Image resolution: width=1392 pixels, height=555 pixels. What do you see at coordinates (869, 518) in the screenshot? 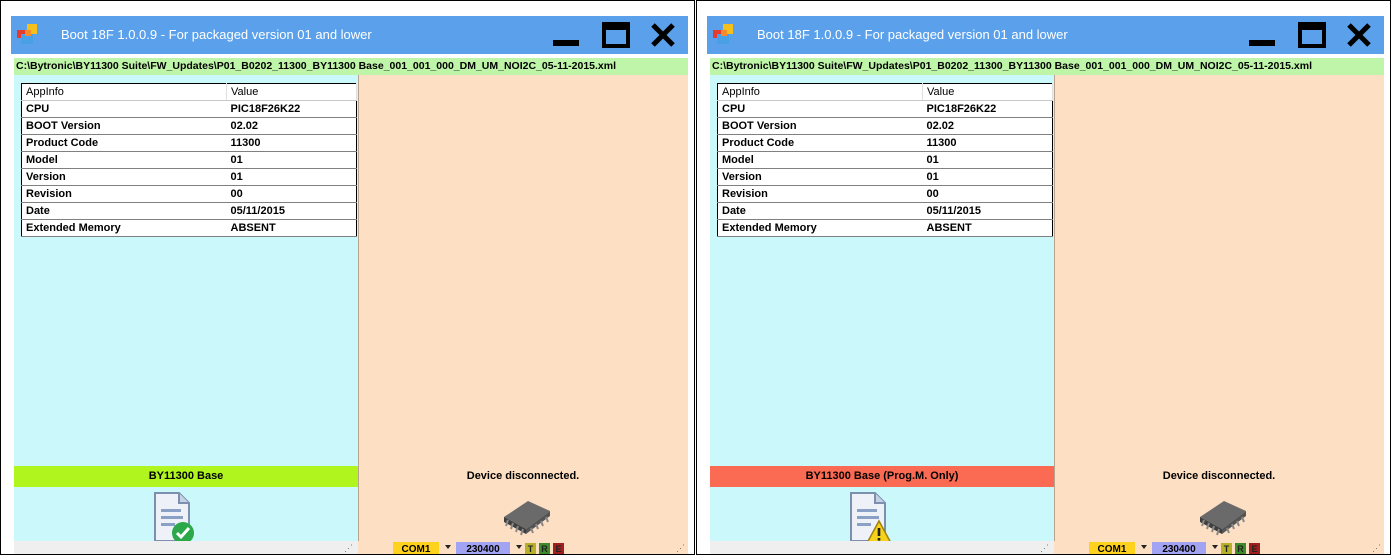
I see `document-warning-icon` at bounding box center [869, 518].